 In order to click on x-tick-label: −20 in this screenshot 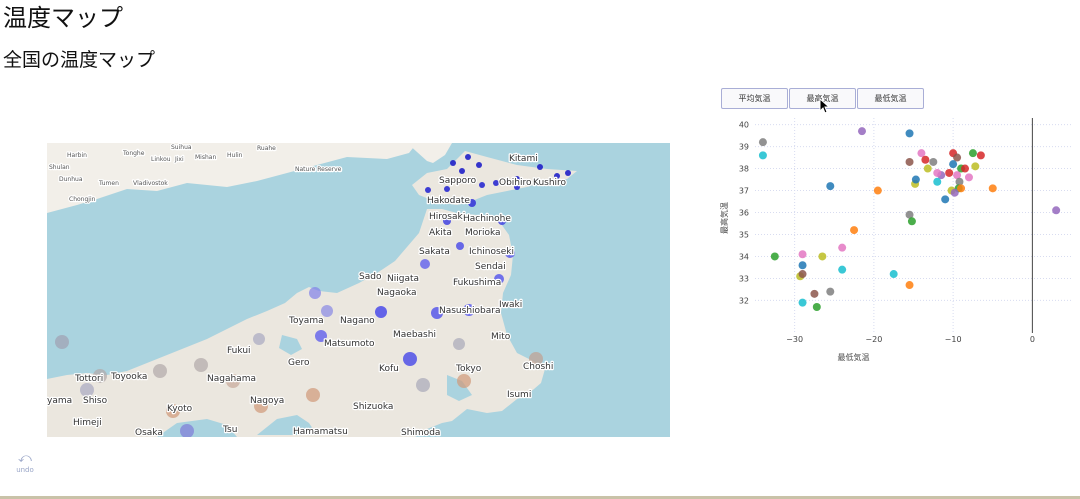, I will do `click(873, 339)`.